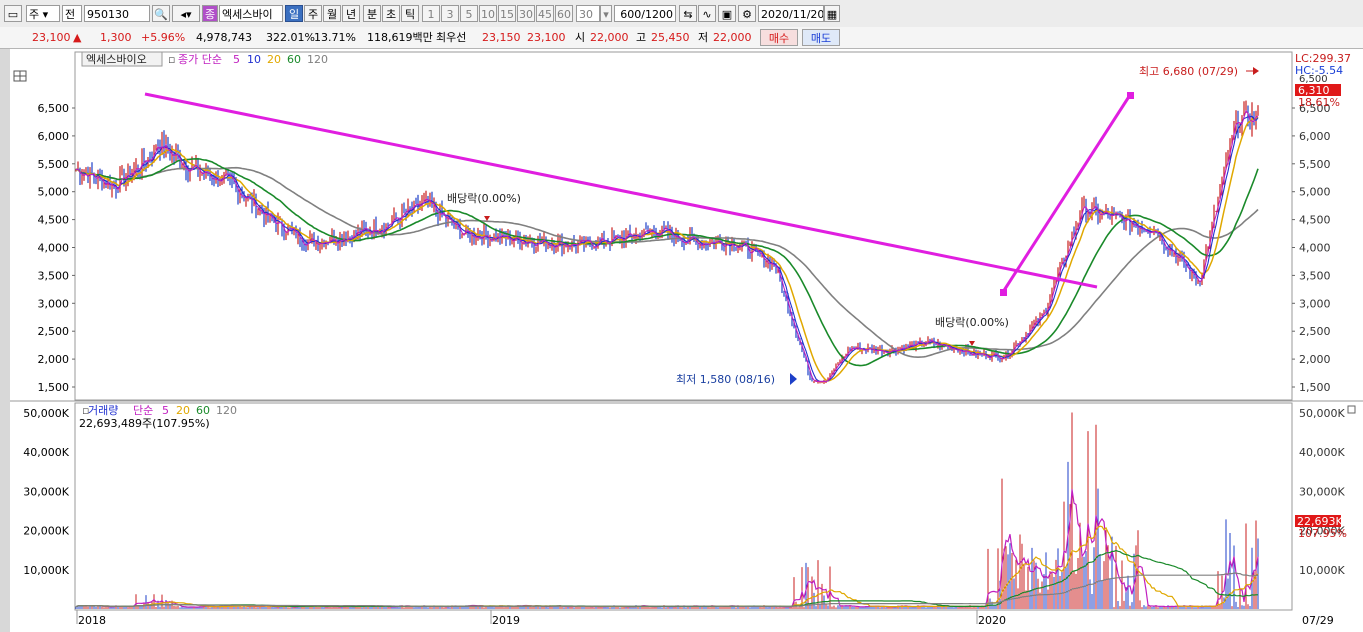 This screenshot has width=1363, height=632. I want to click on tab-tick: 틱, so click(410, 13).